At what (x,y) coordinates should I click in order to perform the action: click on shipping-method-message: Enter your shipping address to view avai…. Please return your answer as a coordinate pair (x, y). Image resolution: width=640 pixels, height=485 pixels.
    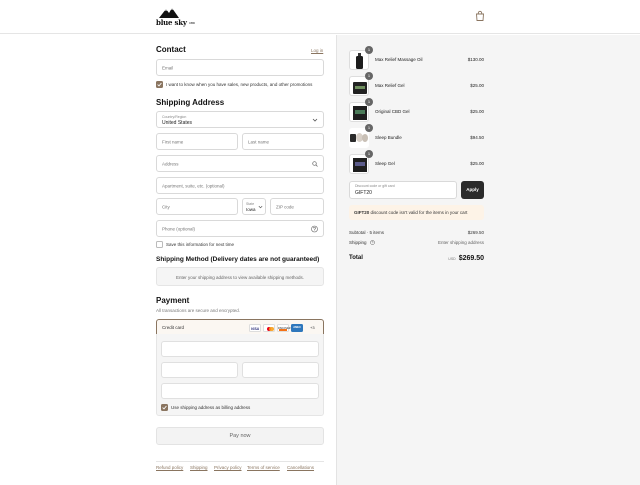
    Looking at the image, I should click on (240, 277).